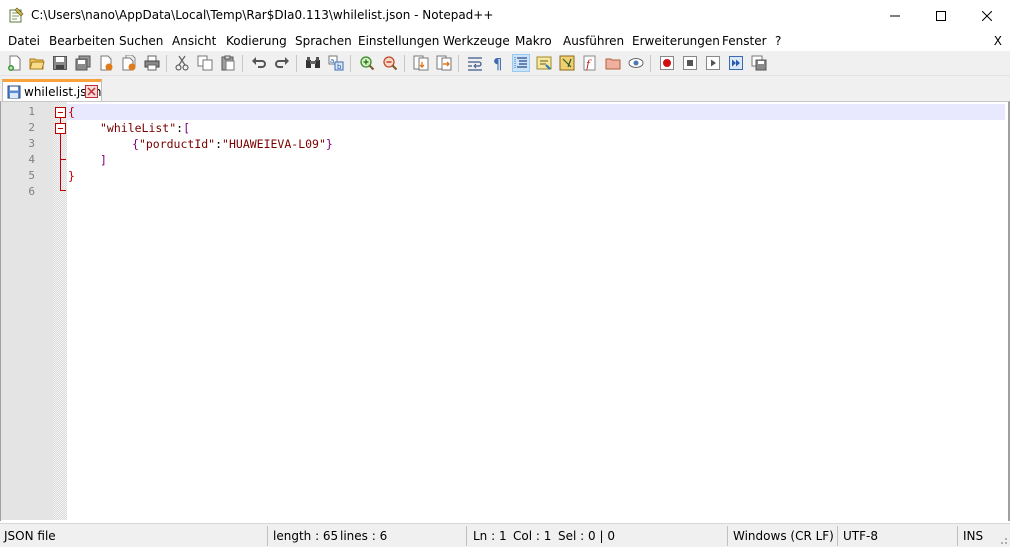 The image size is (1010, 547). Describe the element at coordinates (24, 41) in the screenshot. I see `menu-datei: Datei` at that location.